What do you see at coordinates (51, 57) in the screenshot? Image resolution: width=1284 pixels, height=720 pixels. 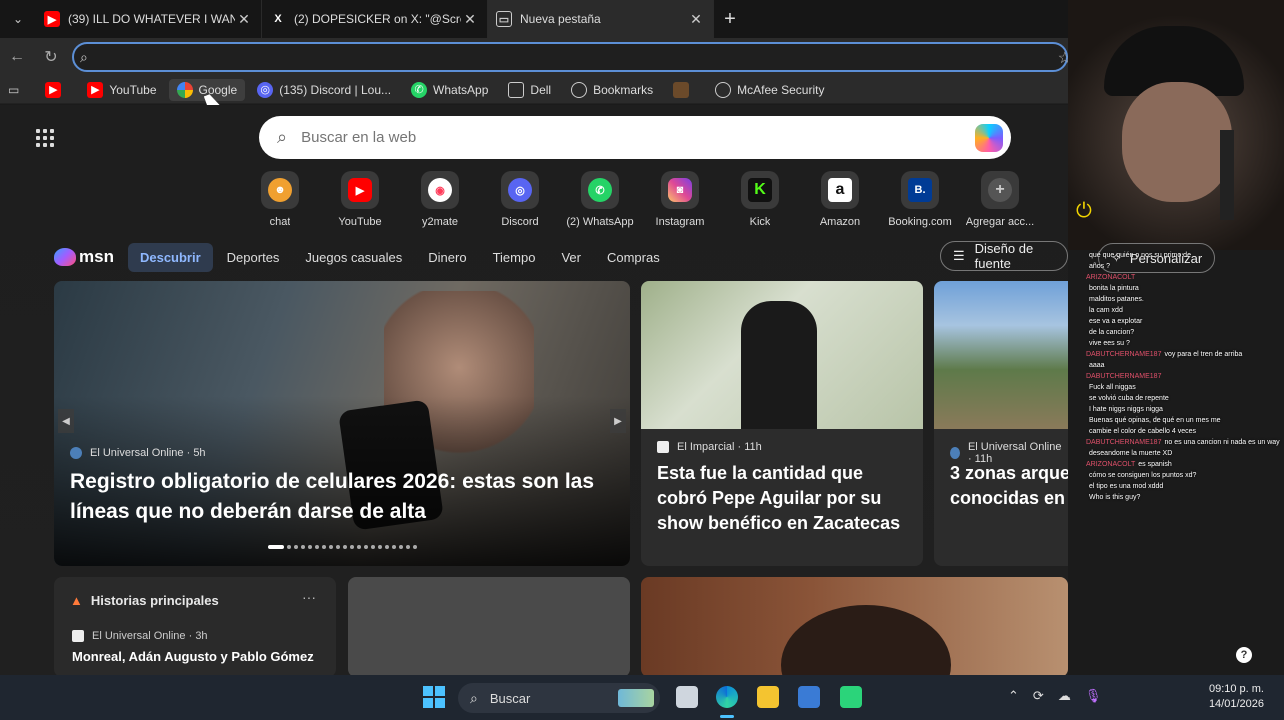 I see `refresh-button: ↻` at bounding box center [51, 57].